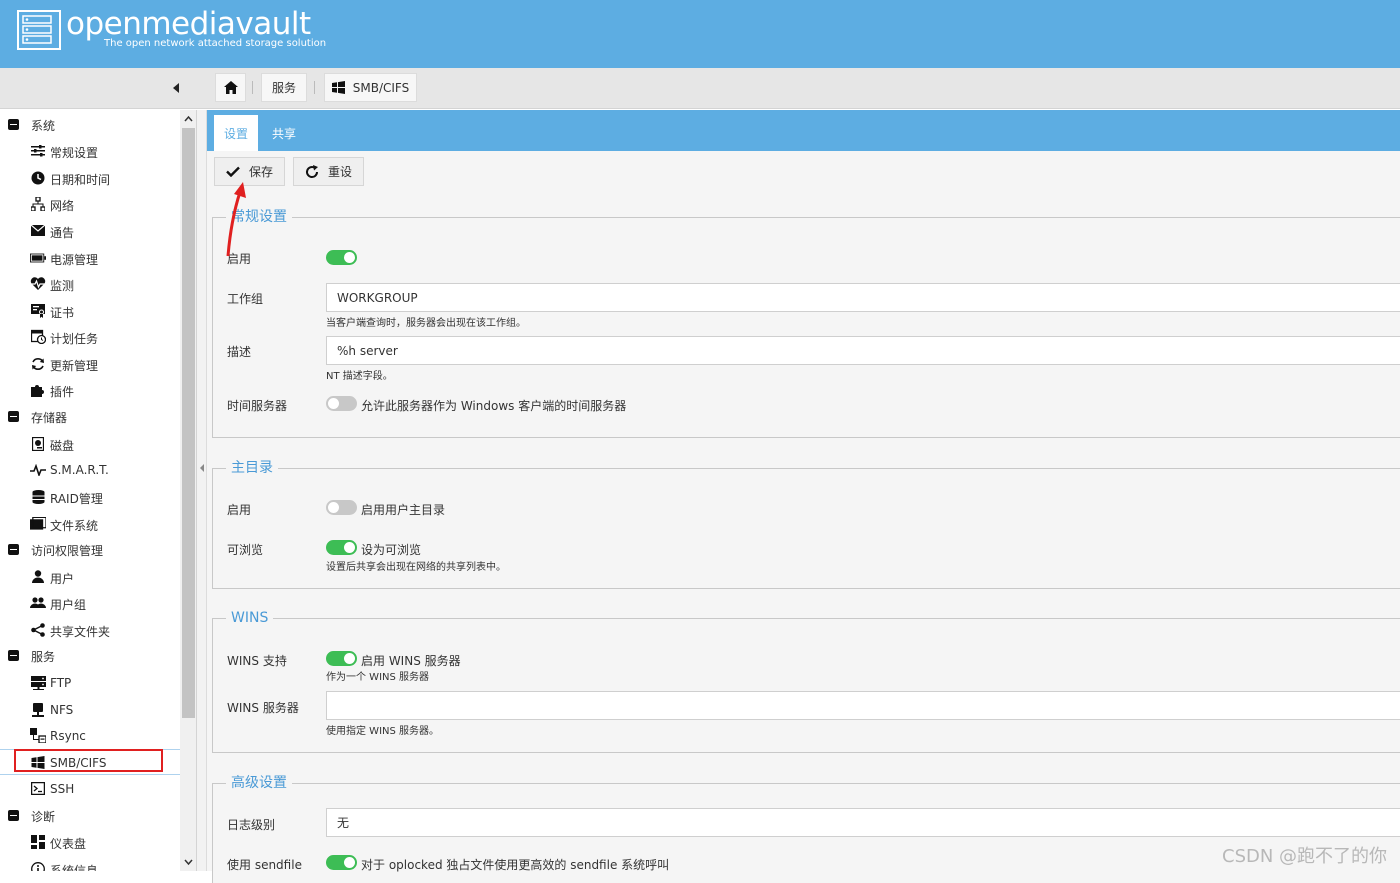 This screenshot has width=1400, height=883. Describe the element at coordinates (381, 87) in the screenshot. I see `breadcrumb-current-label: SMB/CIFS` at that location.